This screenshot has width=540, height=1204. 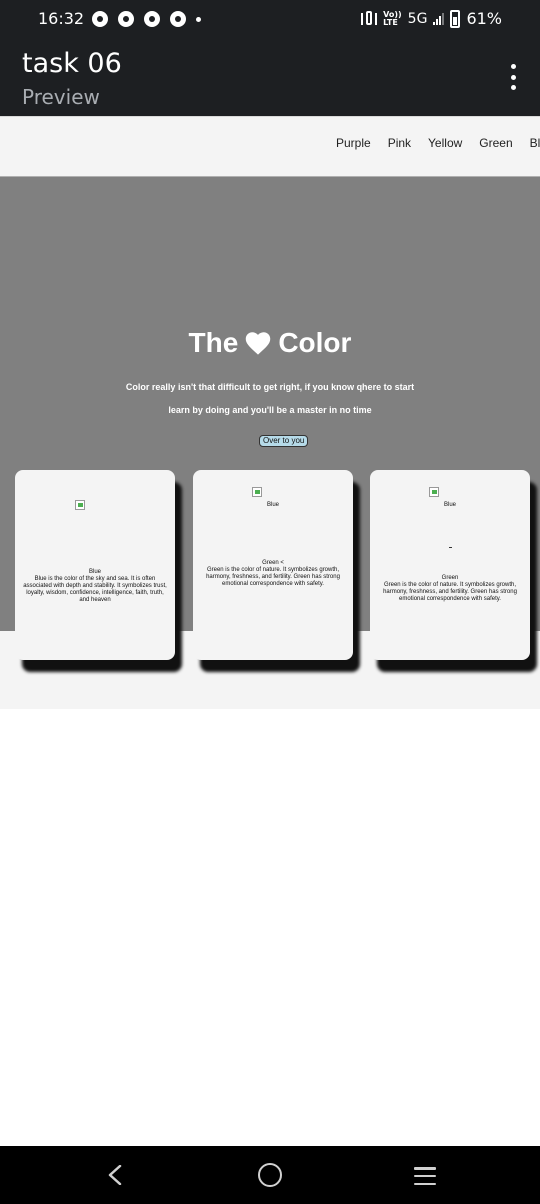 I want to click on status-bar: 16:32 Vo)) LTE 5G 61%, so click(x=270, y=19).